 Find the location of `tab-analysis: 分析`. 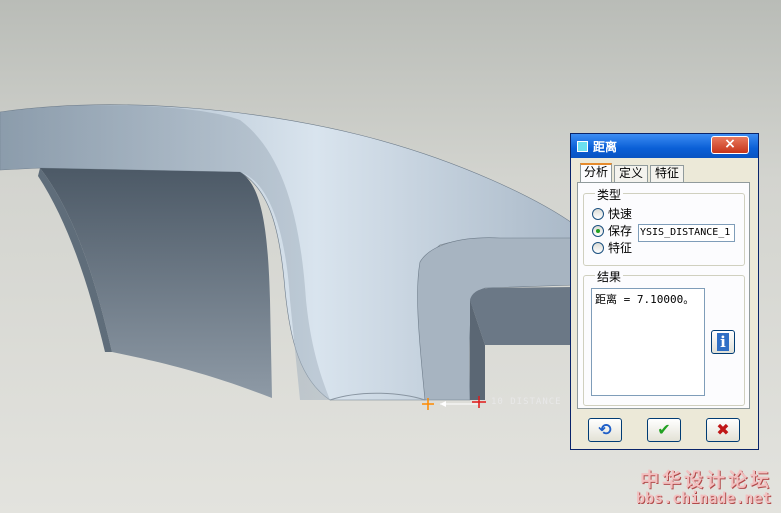

tab-analysis: 分析 is located at coordinates (596, 173).